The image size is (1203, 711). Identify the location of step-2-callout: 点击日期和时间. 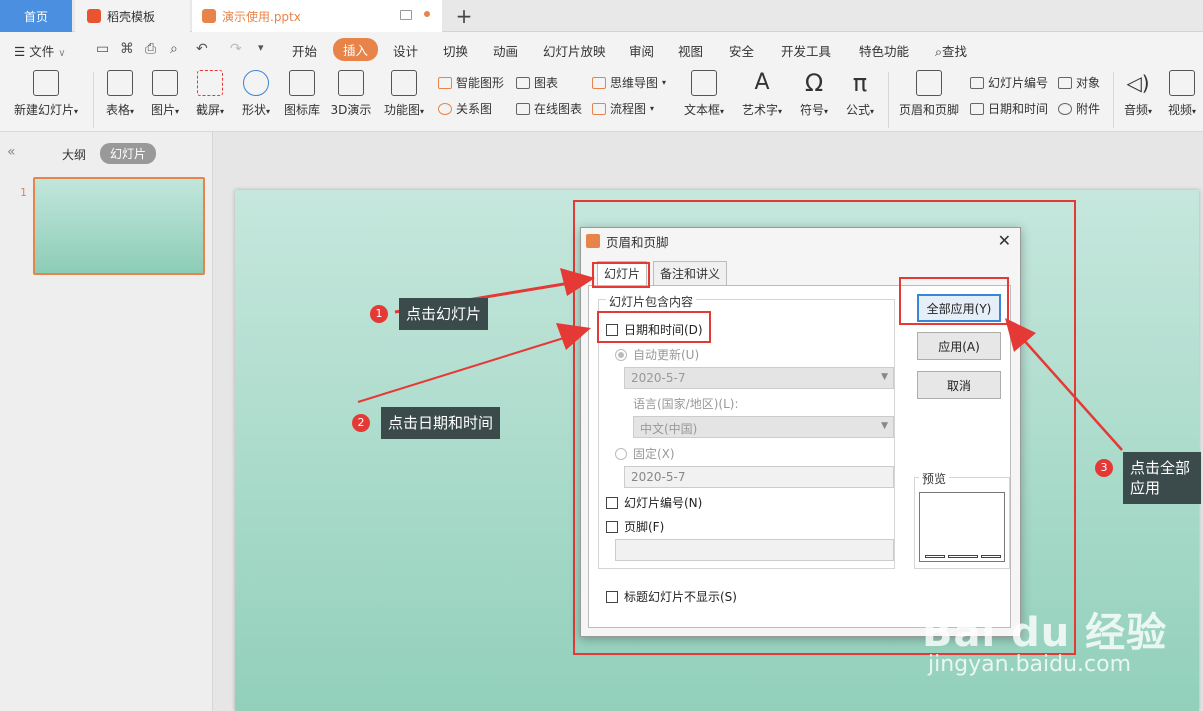
(441, 423).